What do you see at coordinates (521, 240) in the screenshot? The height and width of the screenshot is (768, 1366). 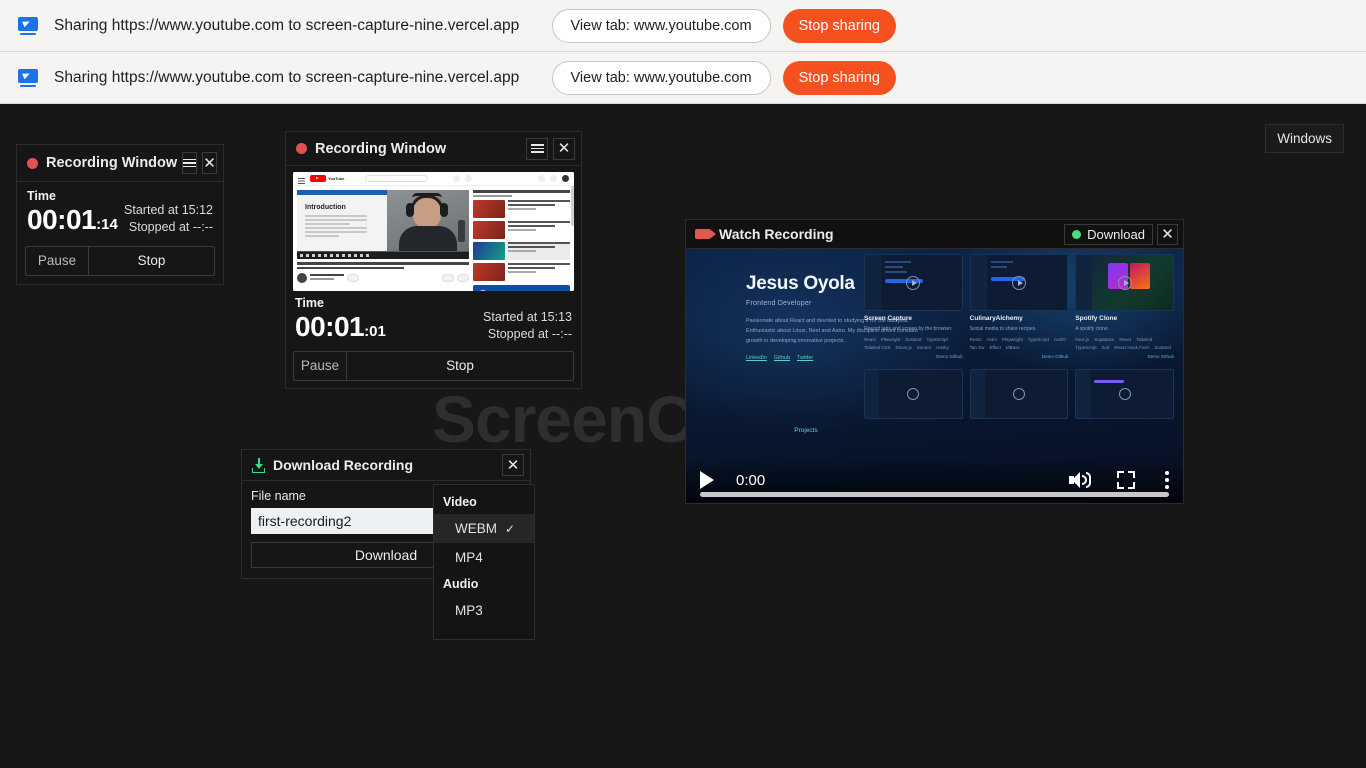 I see `youtube-sidebar: GESTIONA tu trabajo y equipo` at bounding box center [521, 240].